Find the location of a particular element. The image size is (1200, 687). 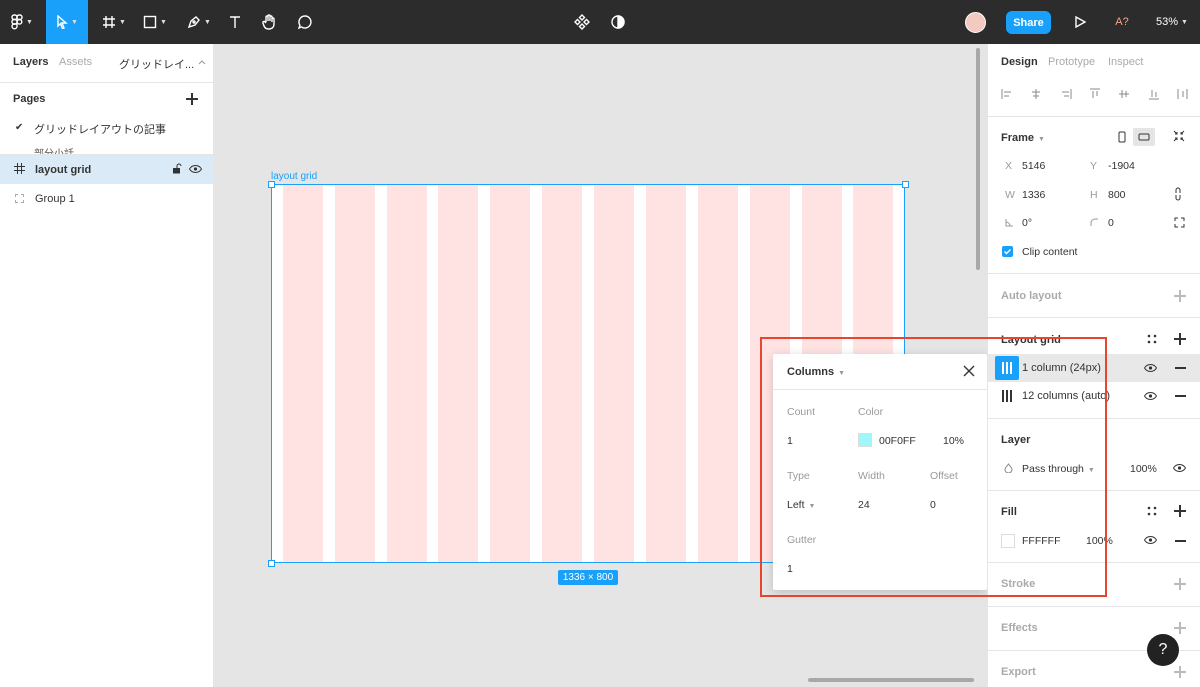

y-input: -1904 is located at coordinates (1121, 166).